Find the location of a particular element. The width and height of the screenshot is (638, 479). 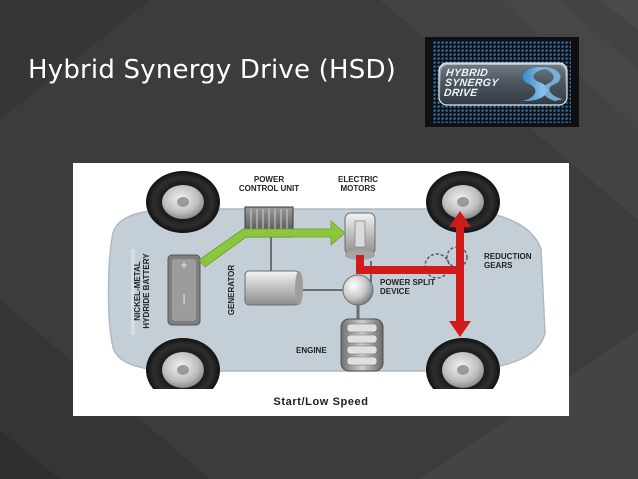

hsd-logo: HYBRID SYNERGY DRIVE is located at coordinates (502, 82).